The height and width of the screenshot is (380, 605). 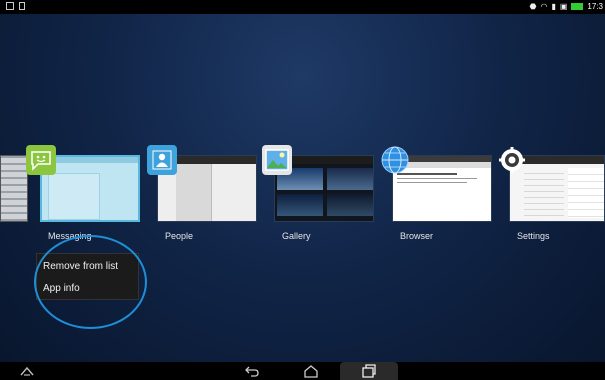 I want to click on home-icon, so click(x=311, y=371).